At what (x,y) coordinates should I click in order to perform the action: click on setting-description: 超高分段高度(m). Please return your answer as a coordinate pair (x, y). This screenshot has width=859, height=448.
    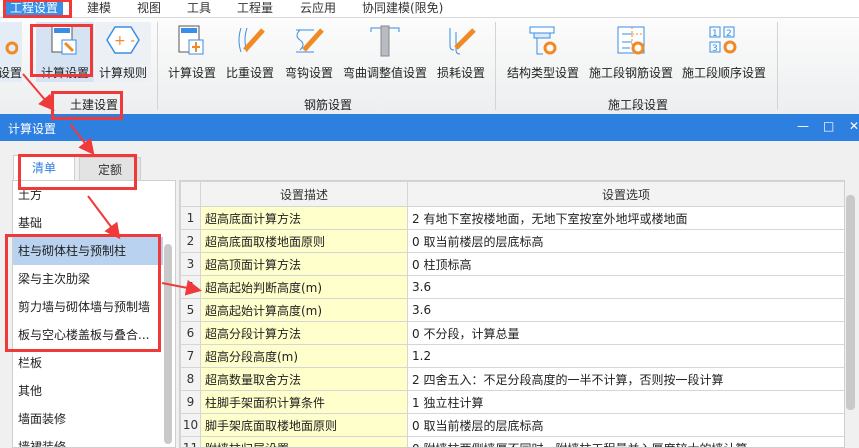
    Looking at the image, I should click on (304, 356).